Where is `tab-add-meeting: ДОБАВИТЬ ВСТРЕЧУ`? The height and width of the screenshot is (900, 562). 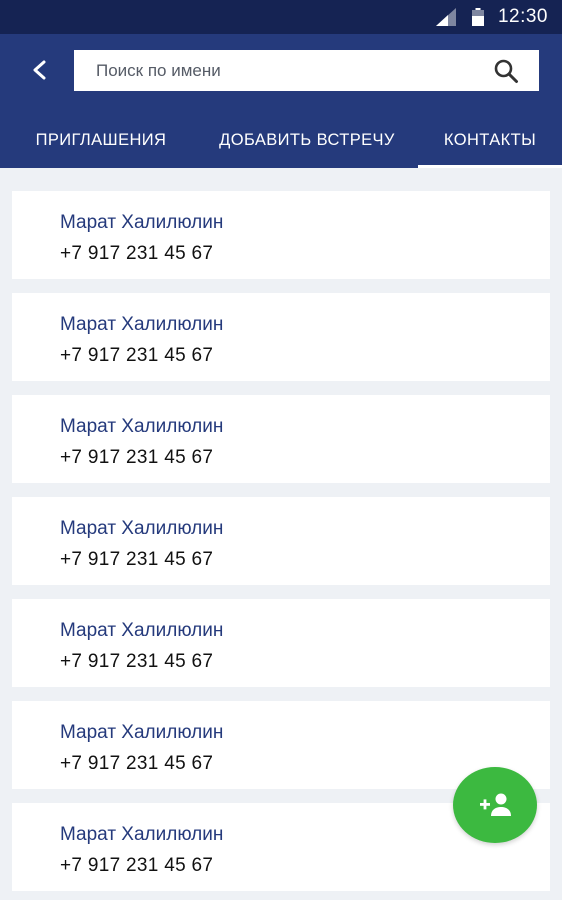
tab-add-meeting: ДОБАВИТЬ ВСТРЕЧУ is located at coordinates (307, 140).